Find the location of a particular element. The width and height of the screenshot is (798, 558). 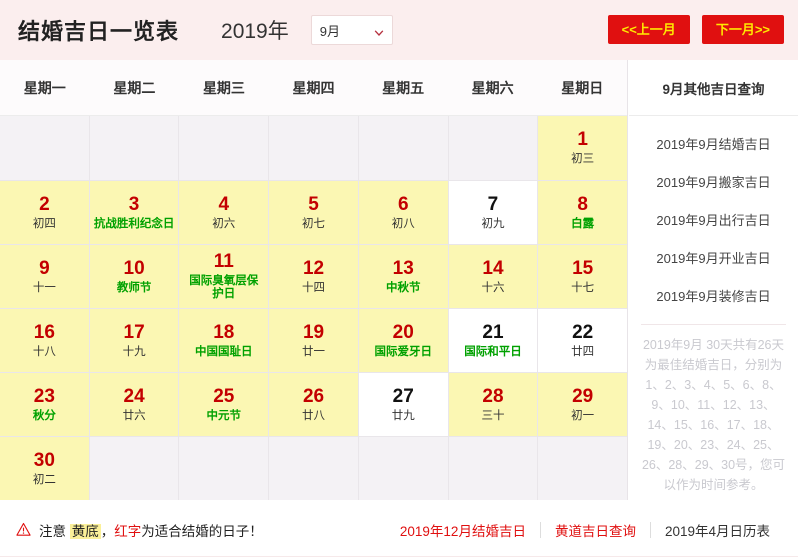

calendar-day-cell: 14 十六 is located at coordinates (493, 277).